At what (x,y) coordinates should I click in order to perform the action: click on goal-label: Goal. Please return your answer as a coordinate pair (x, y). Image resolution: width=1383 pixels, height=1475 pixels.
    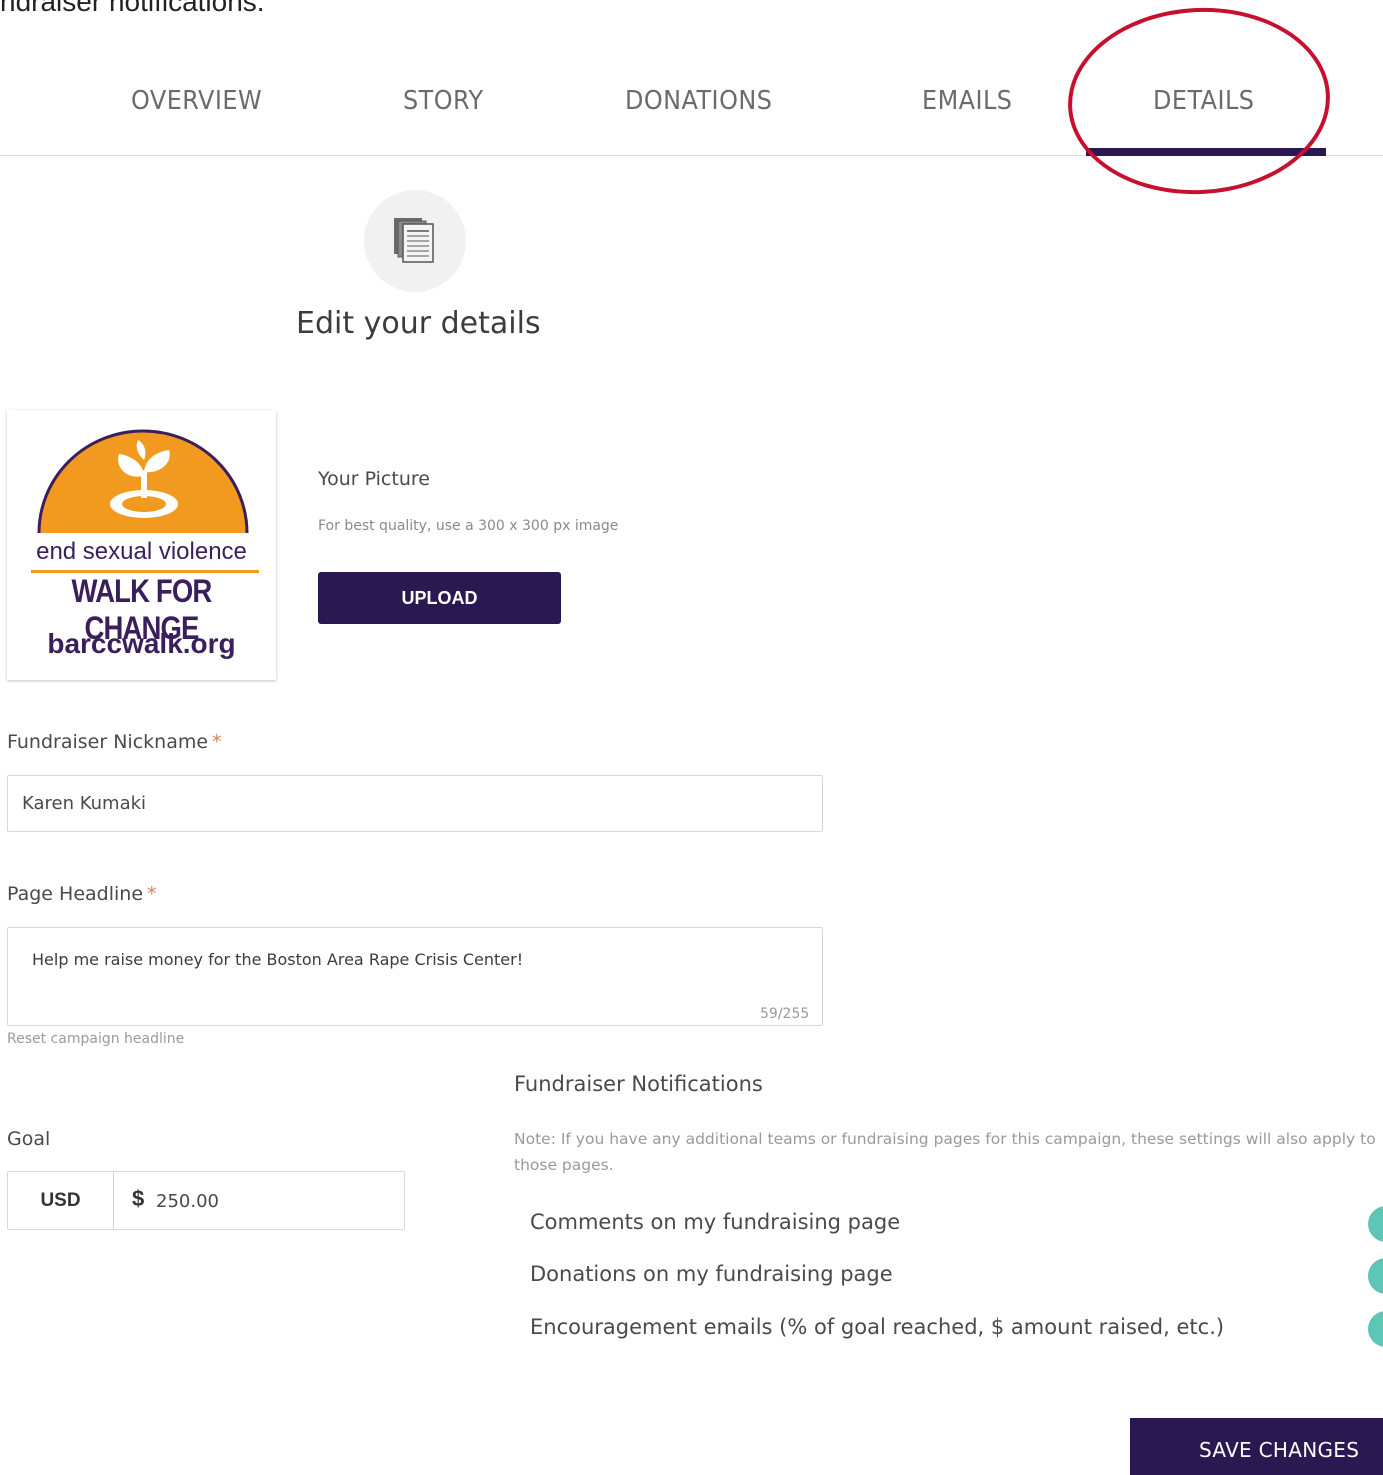
    Looking at the image, I should click on (29, 1139).